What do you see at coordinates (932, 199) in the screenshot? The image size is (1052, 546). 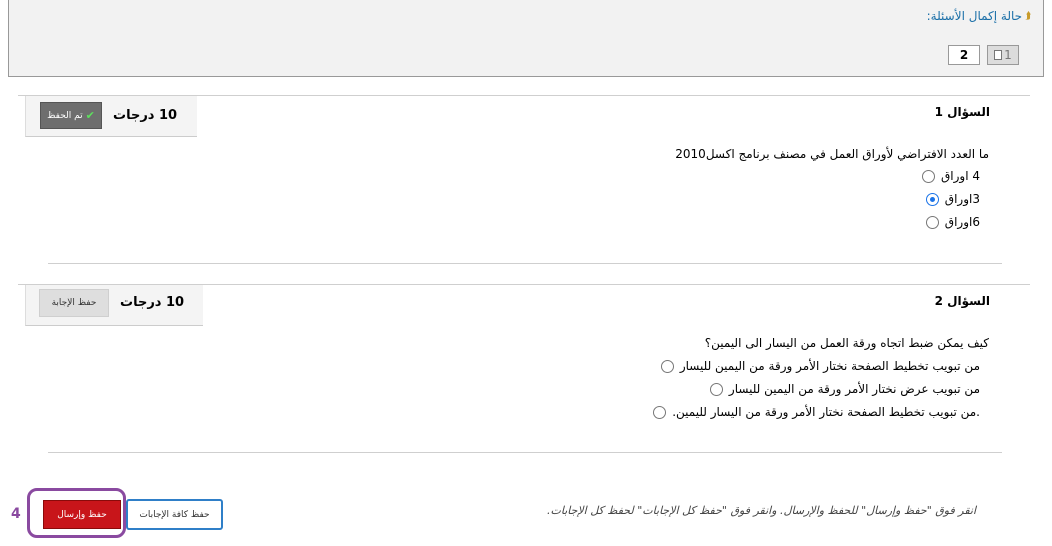 I see `radio-button-selected` at bounding box center [932, 199].